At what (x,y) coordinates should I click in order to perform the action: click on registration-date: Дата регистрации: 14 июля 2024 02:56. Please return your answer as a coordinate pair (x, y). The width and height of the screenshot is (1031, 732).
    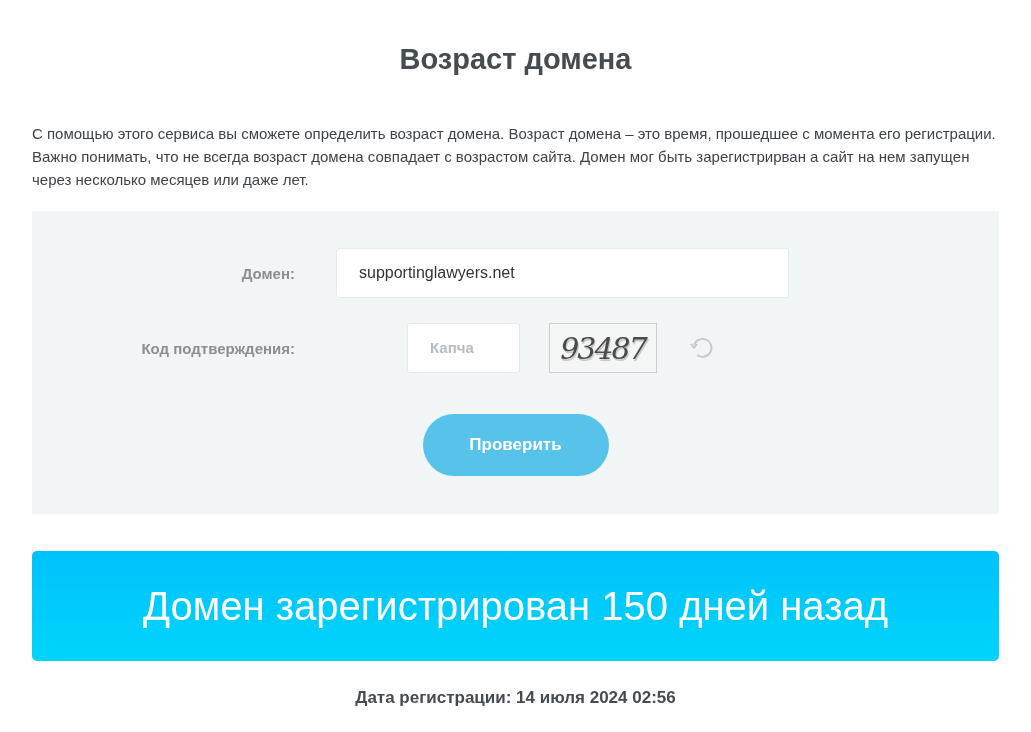
    Looking at the image, I should click on (515, 698).